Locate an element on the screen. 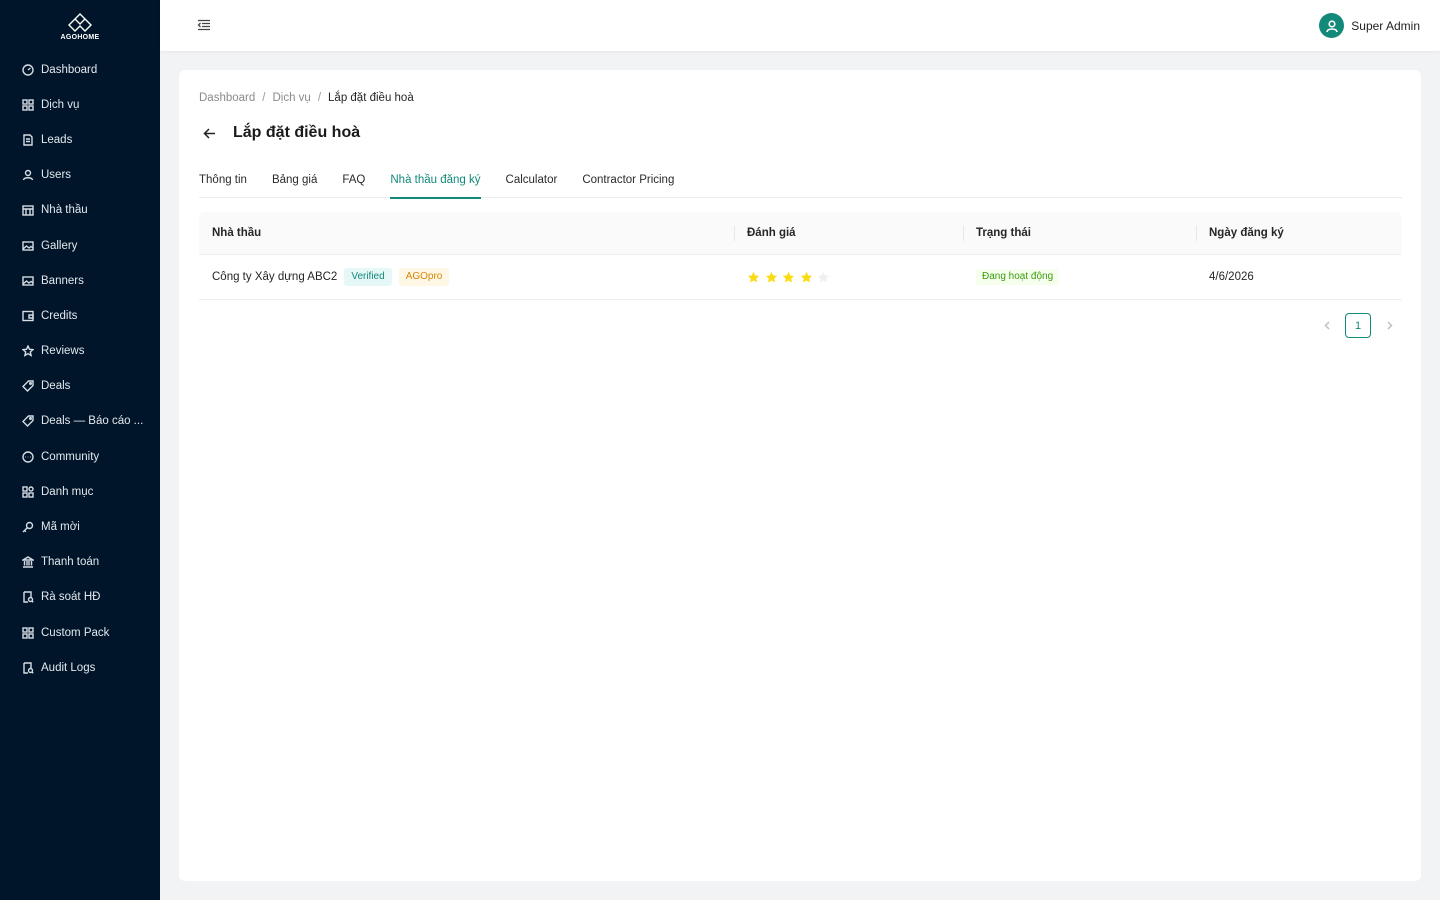  sidebar-item-reviews: Reviews is located at coordinates (80, 351).